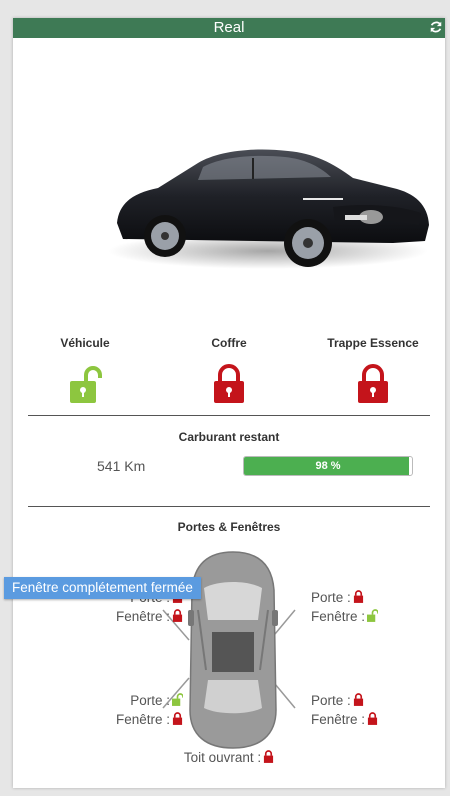  What do you see at coordinates (121, 466) in the screenshot?
I see `fuel-range-value: 541 Km` at bounding box center [121, 466].